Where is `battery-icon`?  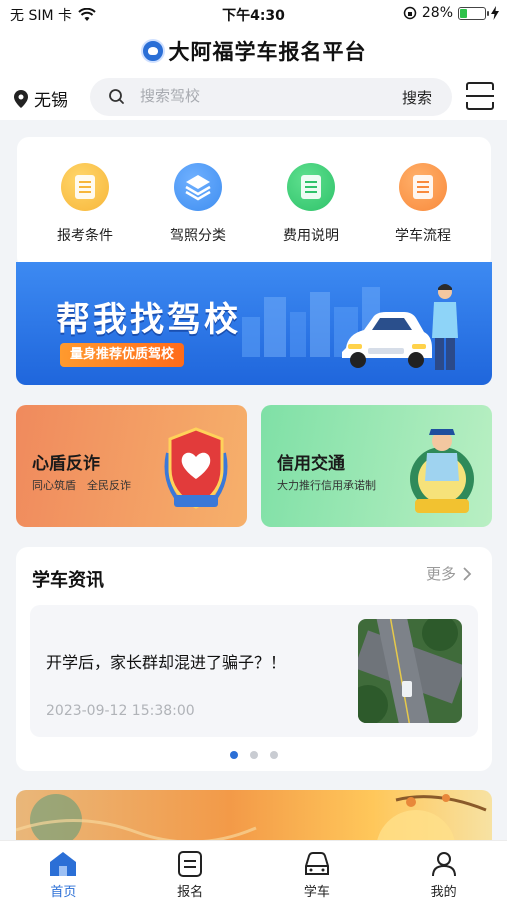 battery-icon is located at coordinates (473, 13).